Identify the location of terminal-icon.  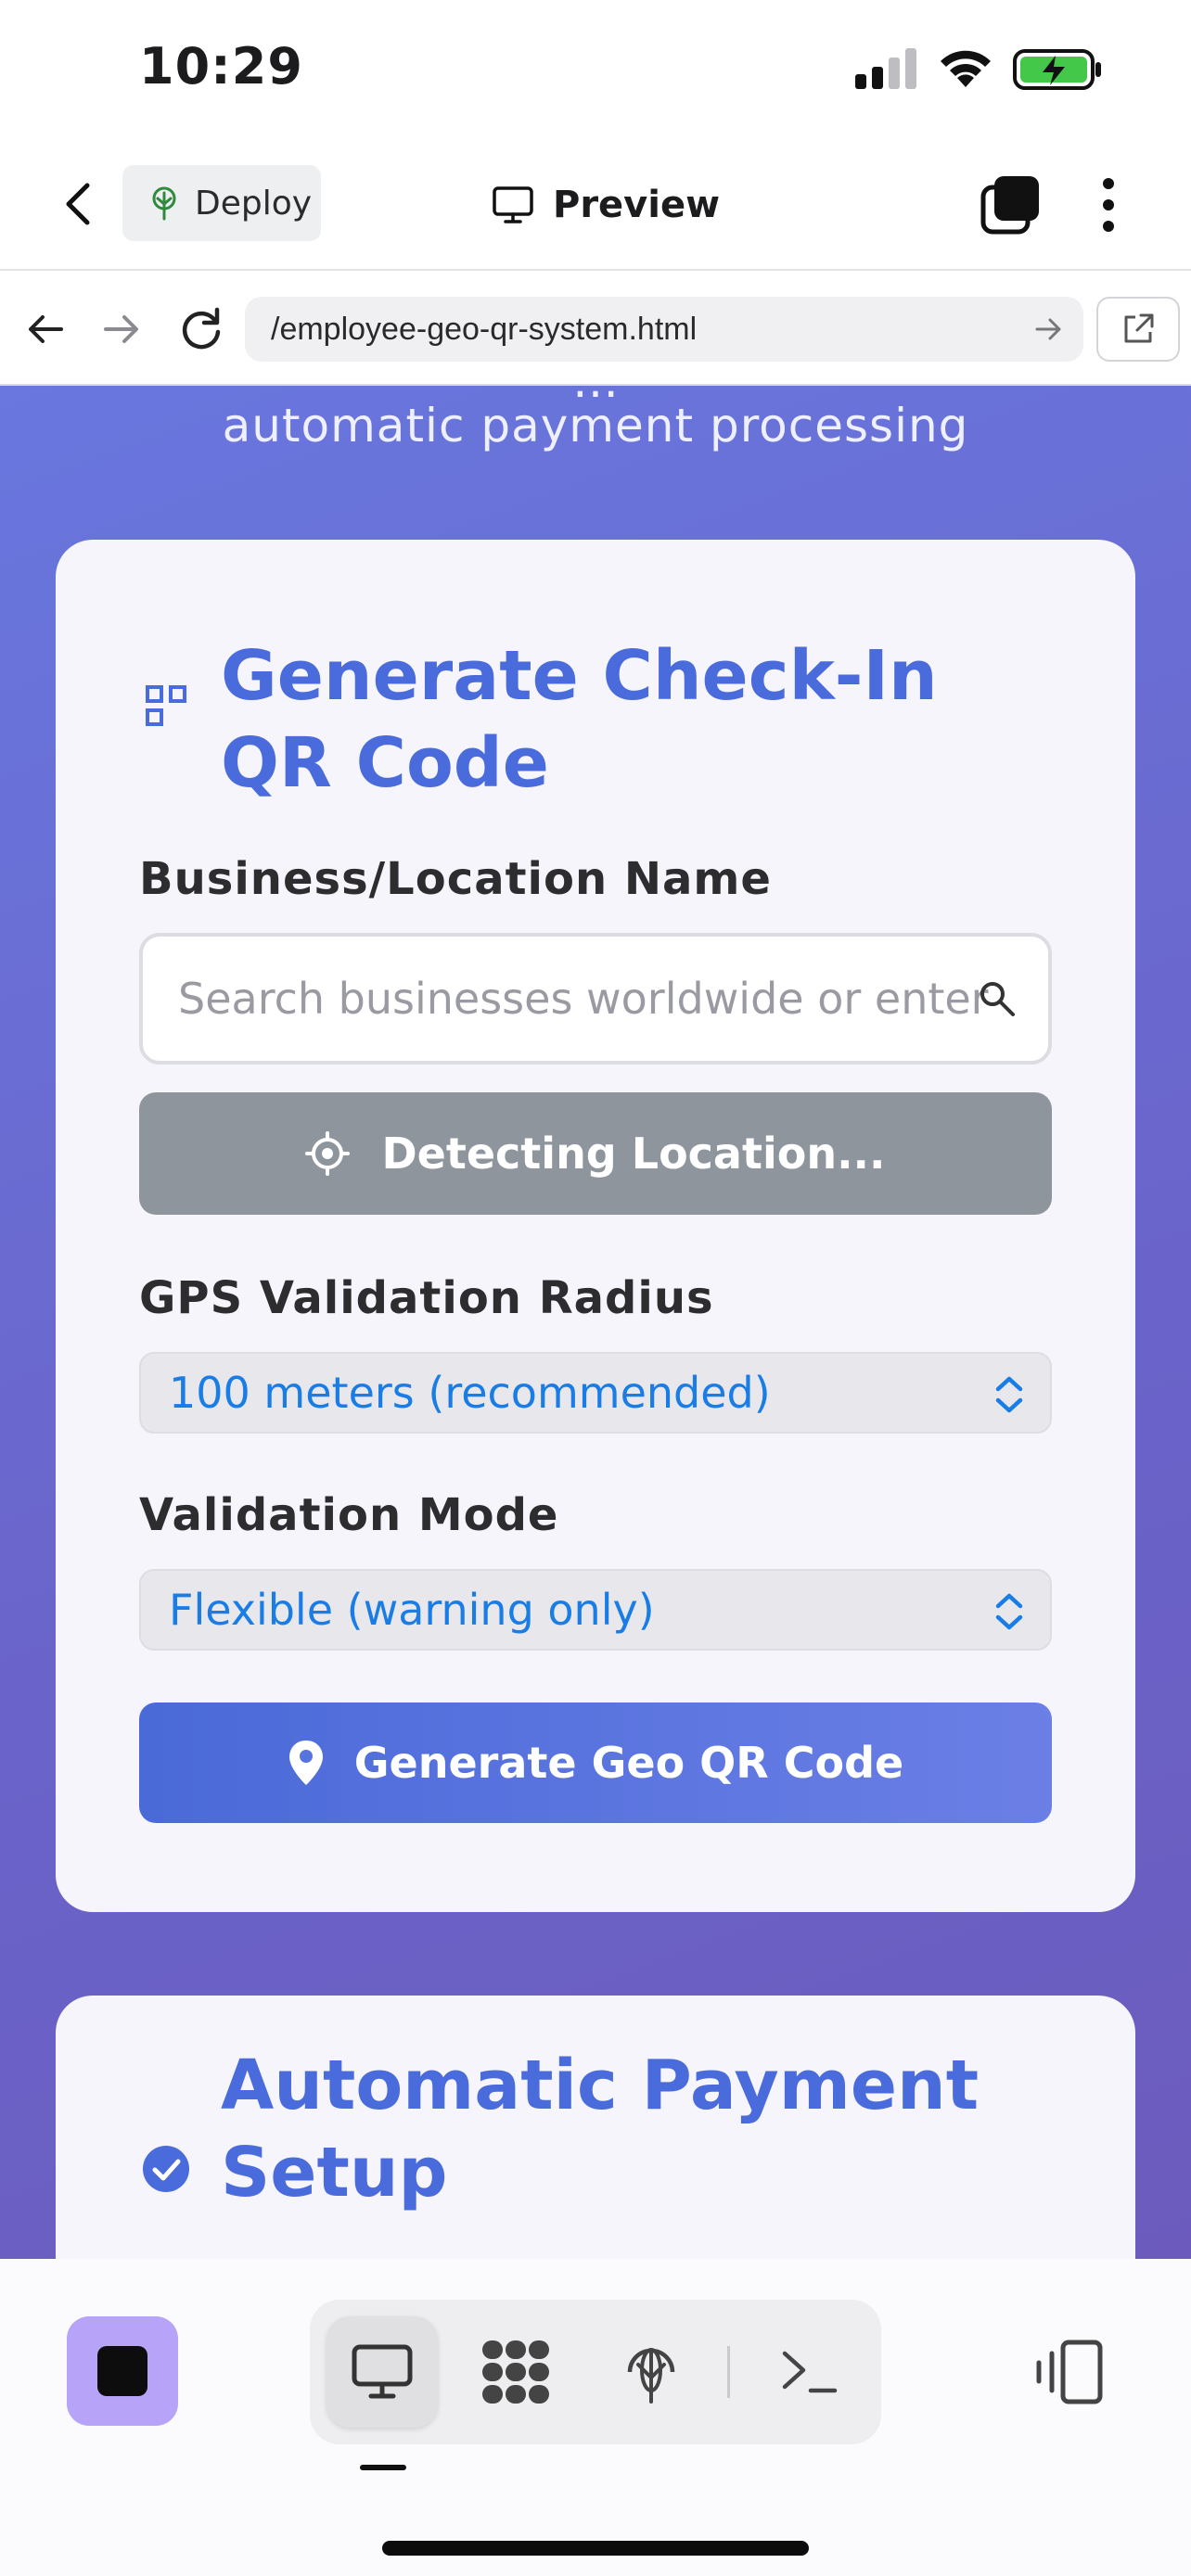
(810, 2372).